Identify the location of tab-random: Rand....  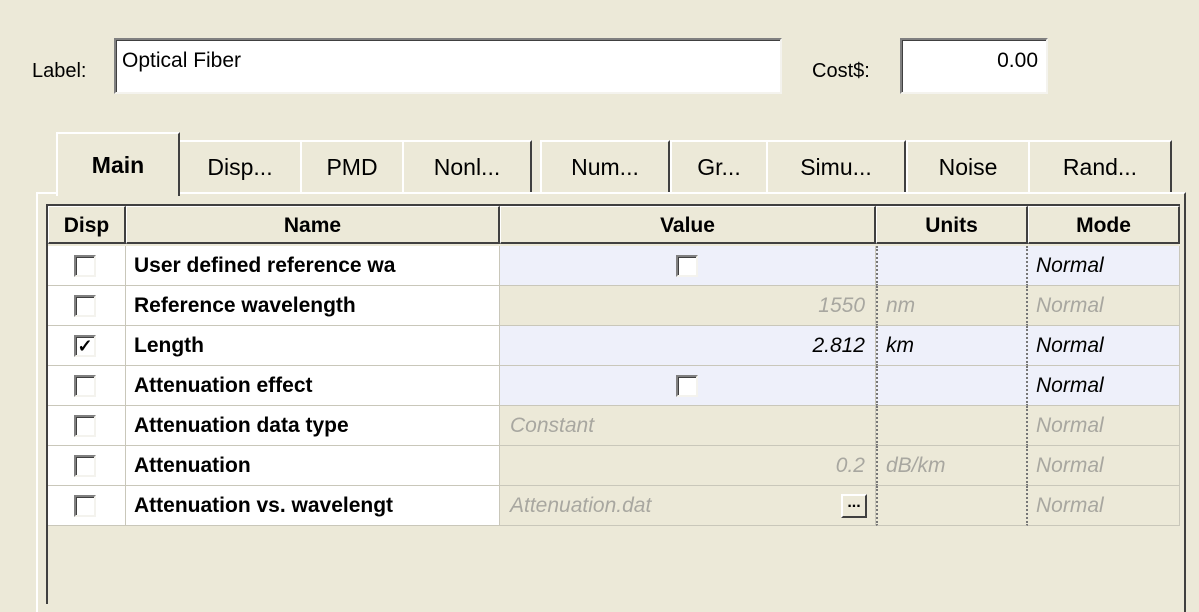
(1100, 167).